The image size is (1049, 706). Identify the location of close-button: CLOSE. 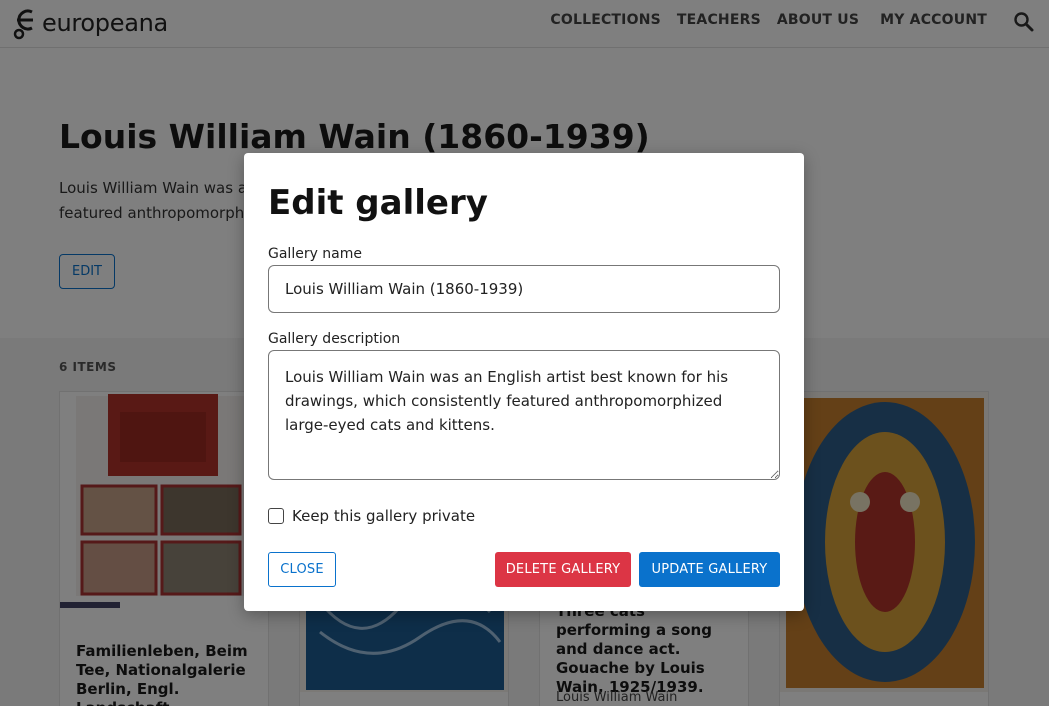
(302, 569).